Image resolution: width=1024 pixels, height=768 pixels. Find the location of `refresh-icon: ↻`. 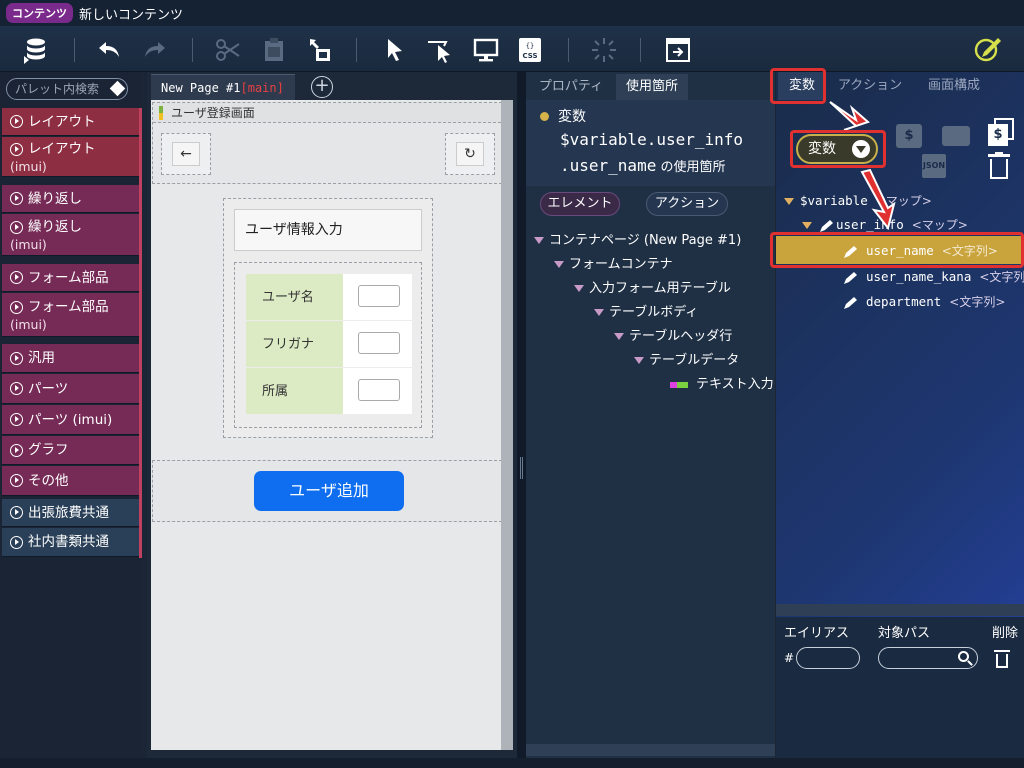

refresh-icon: ↻ is located at coordinates (470, 154).